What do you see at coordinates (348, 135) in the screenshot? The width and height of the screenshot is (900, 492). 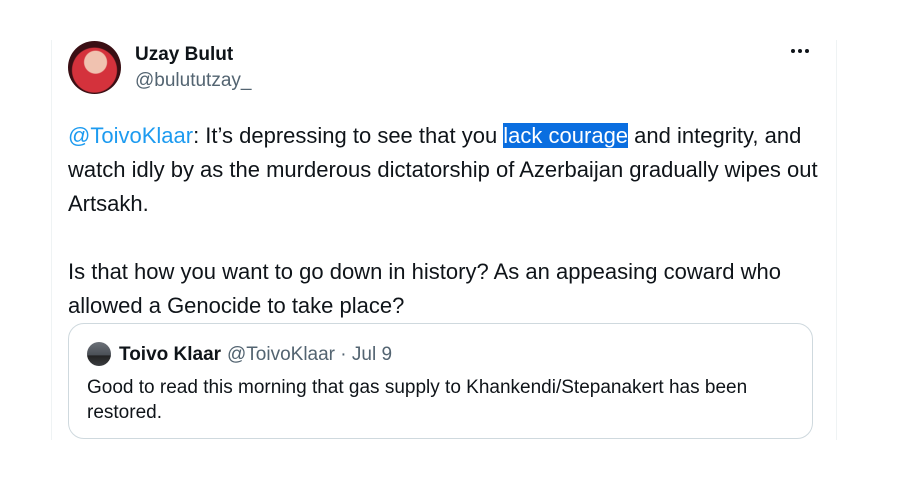 I see `tweet-text-part1: : It’s depressing to see that you` at bounding box center [348, 135].